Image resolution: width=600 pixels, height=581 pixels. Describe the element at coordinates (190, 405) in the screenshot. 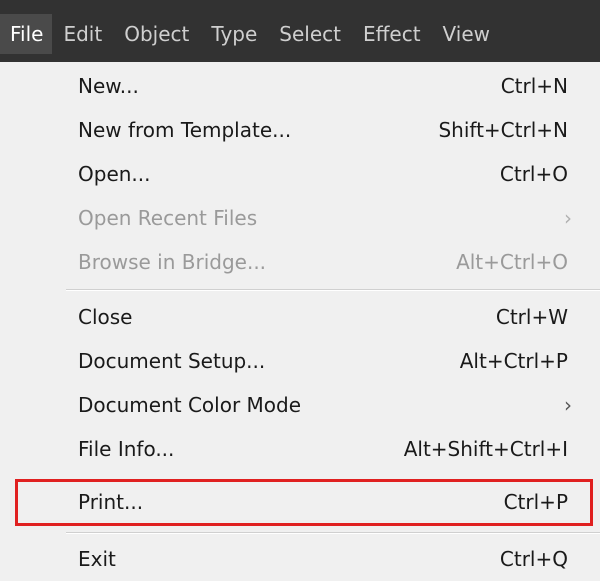

I see `menu-item-label: Document Color Mode` at that location.